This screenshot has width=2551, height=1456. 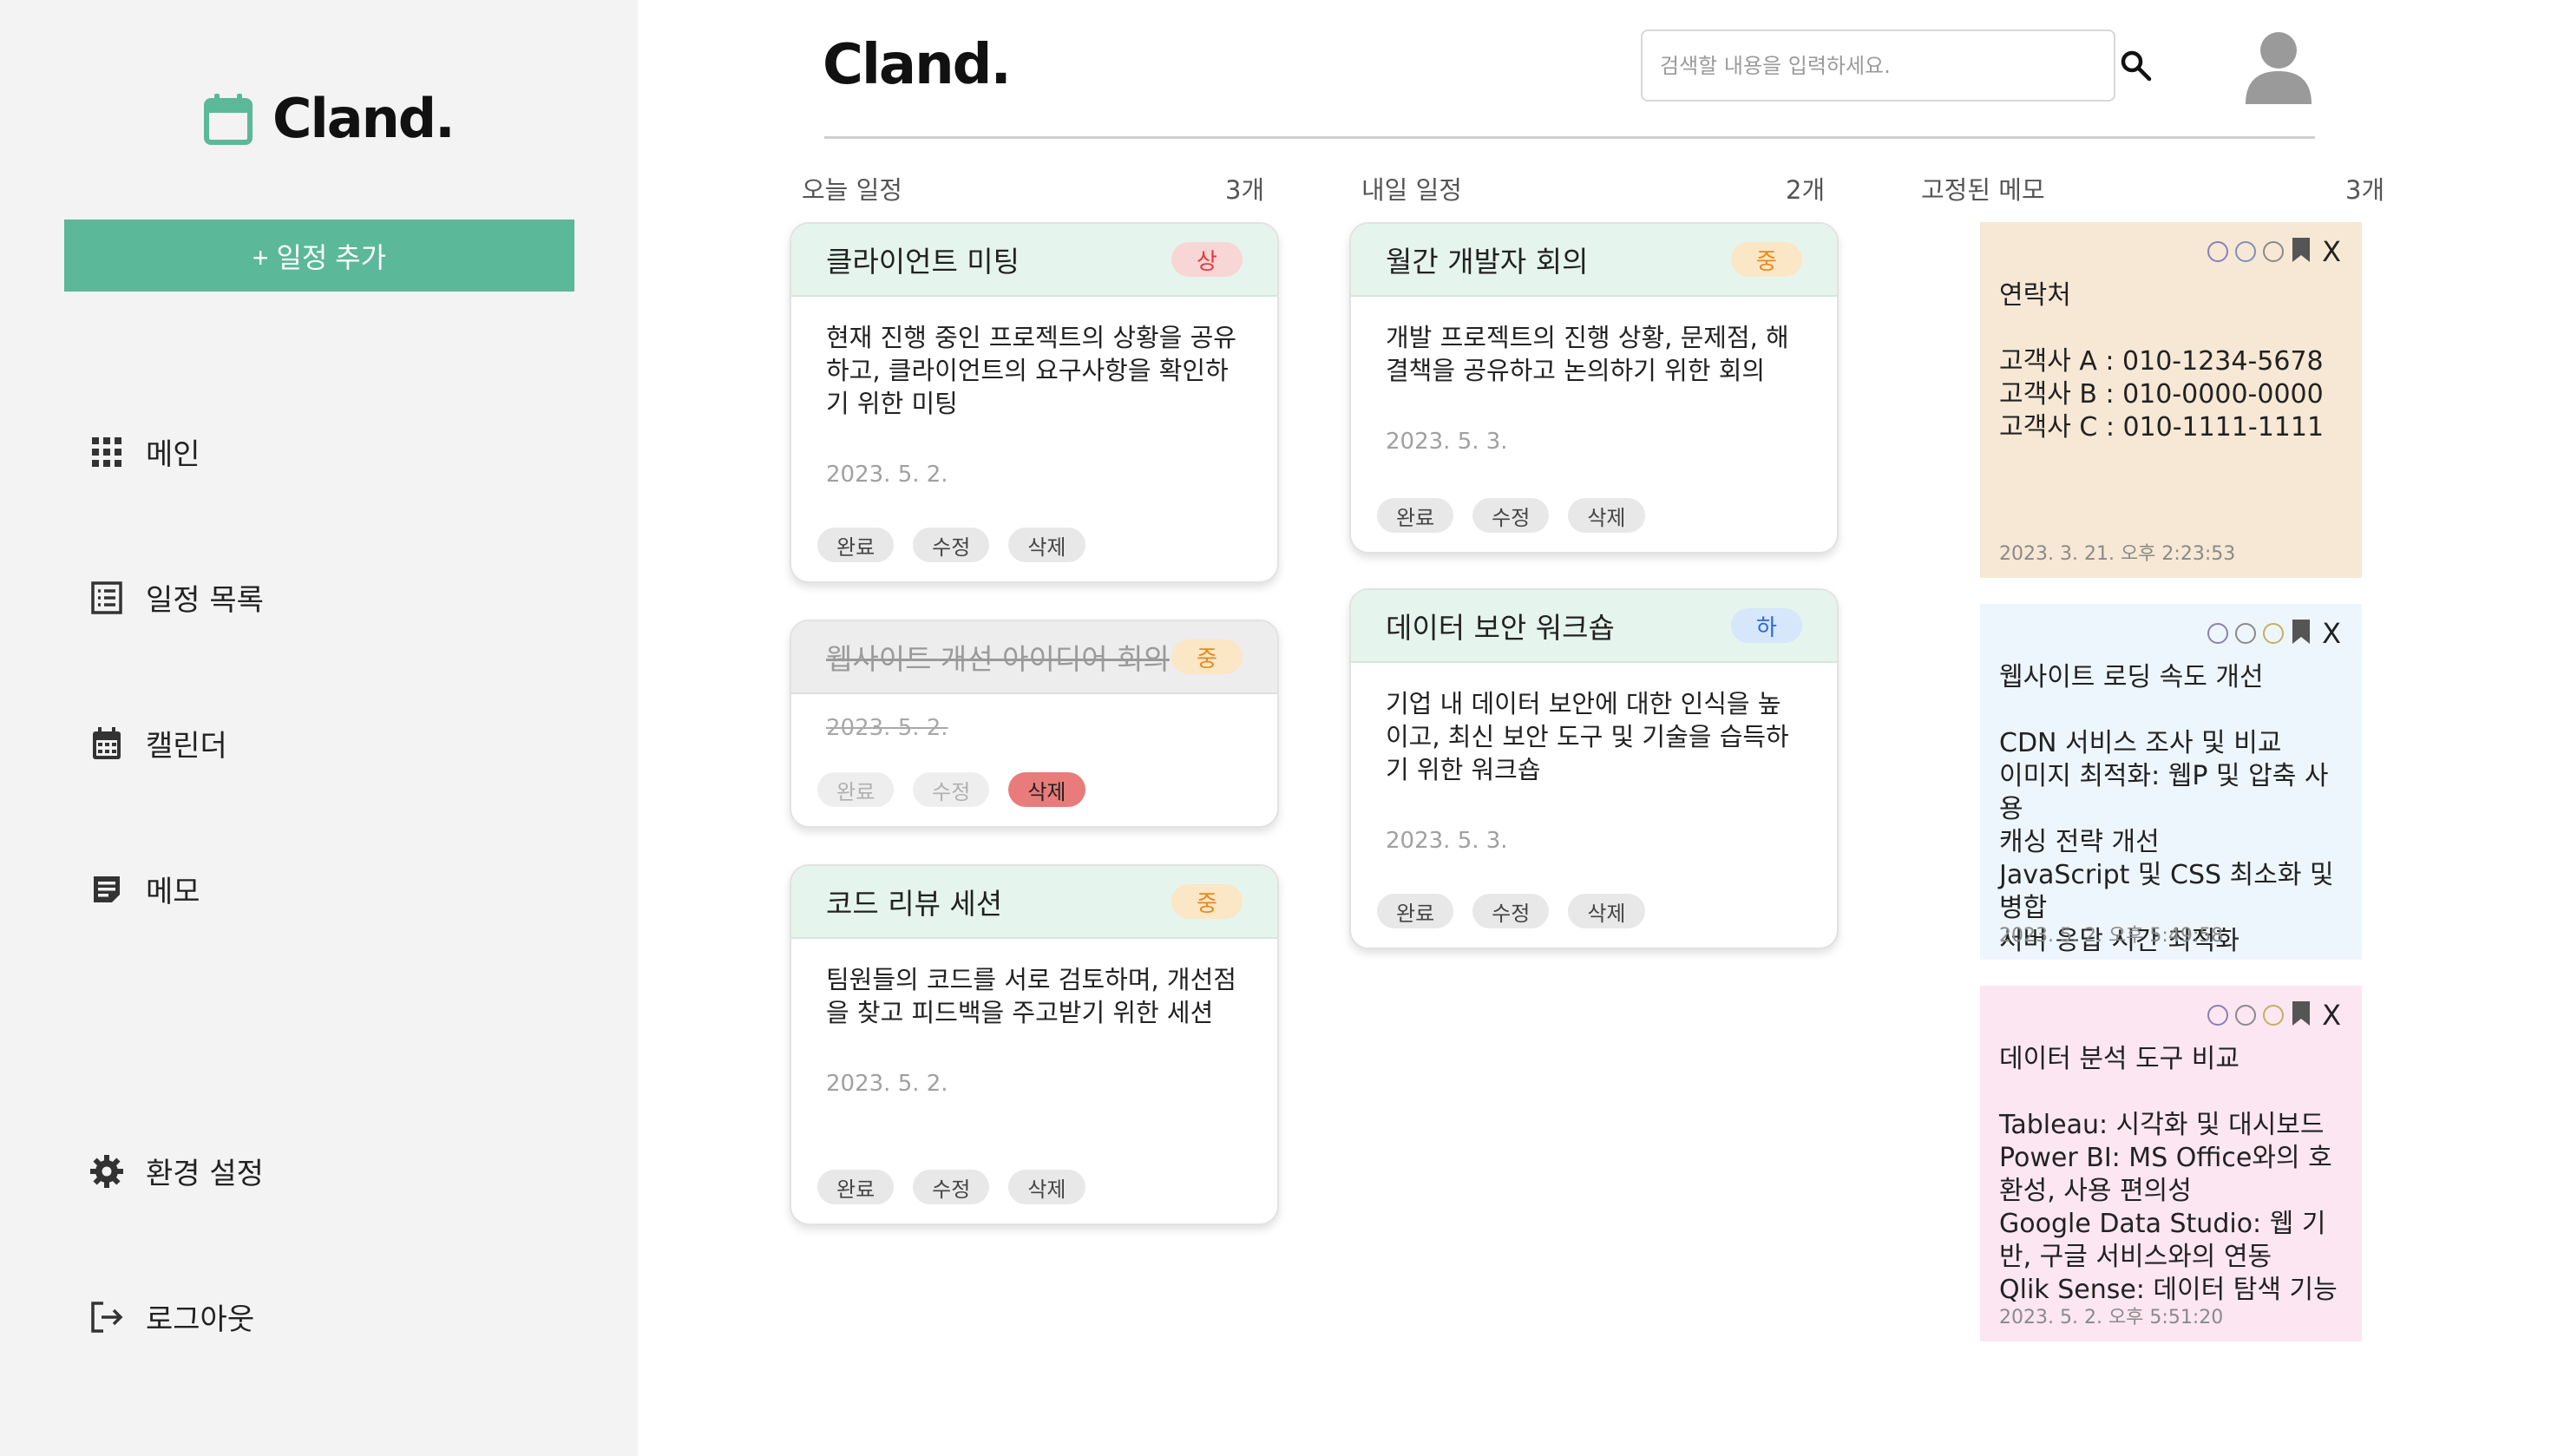 What do you see at coordinates (173, 892) in the screenshot?
I see `sidebar-item-label: 메모` at bounding box center [173, 892].